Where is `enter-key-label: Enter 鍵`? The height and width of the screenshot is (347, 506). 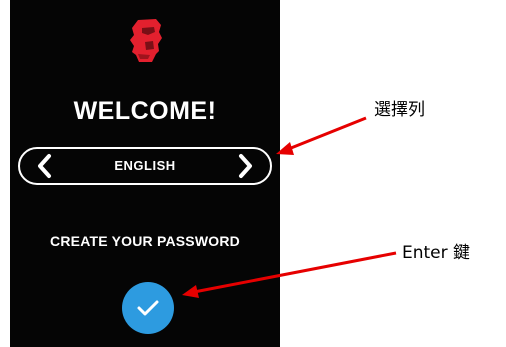
enter-key-label: Enter 鍵 is located at coordinates (436, 253).